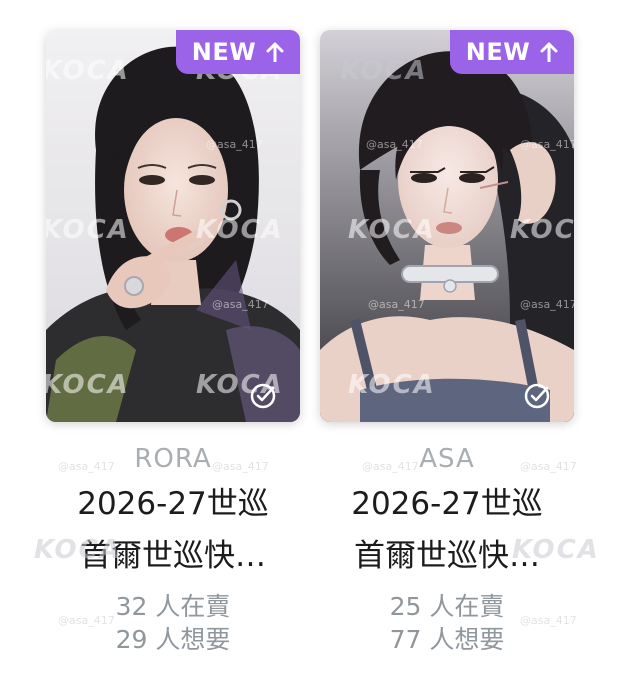  What do you see at coordinates (447, 639) in the screenshot?
I see `wanters-count: 77 人想要` at bounding box center [447, 639].